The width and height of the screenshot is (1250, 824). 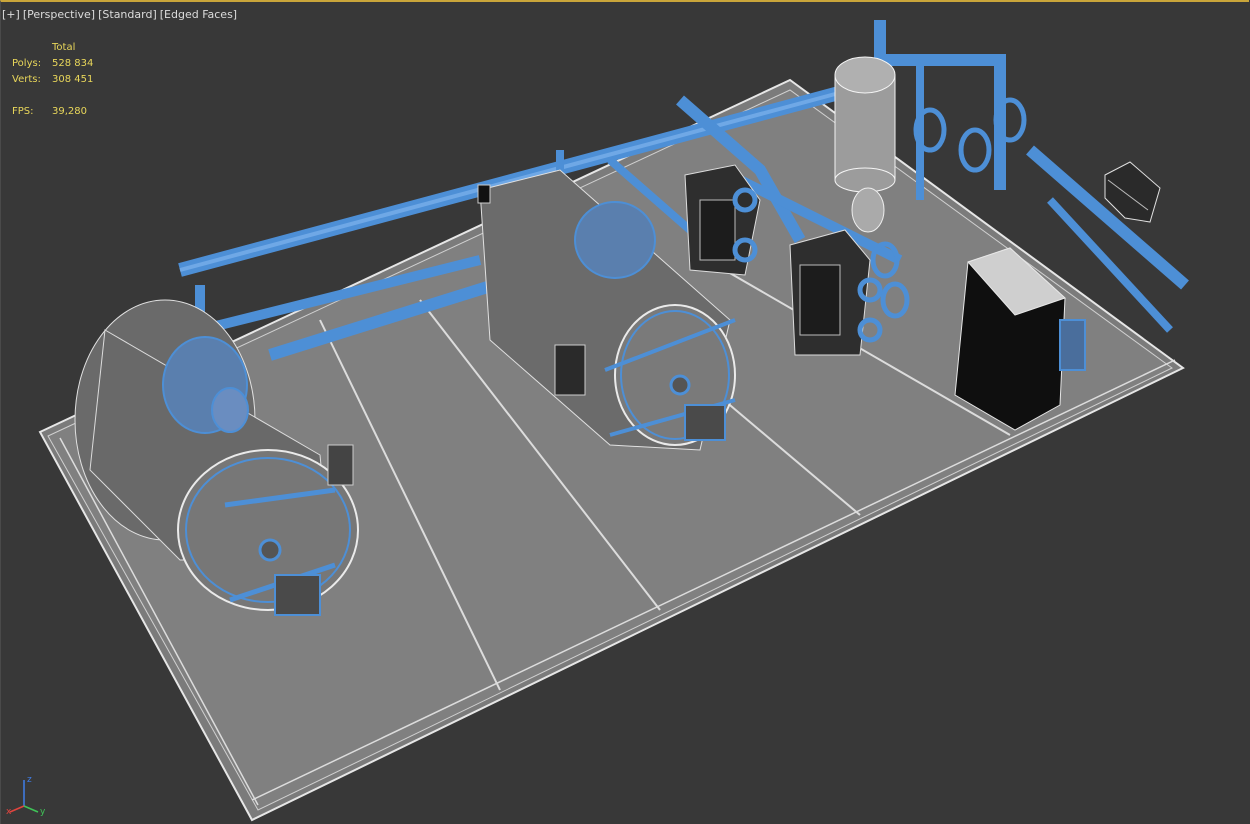 What do you see at coordinates (27, 63) in the screenshot?
I see `polys-label: Polys:` at bounding box center [27, 63].